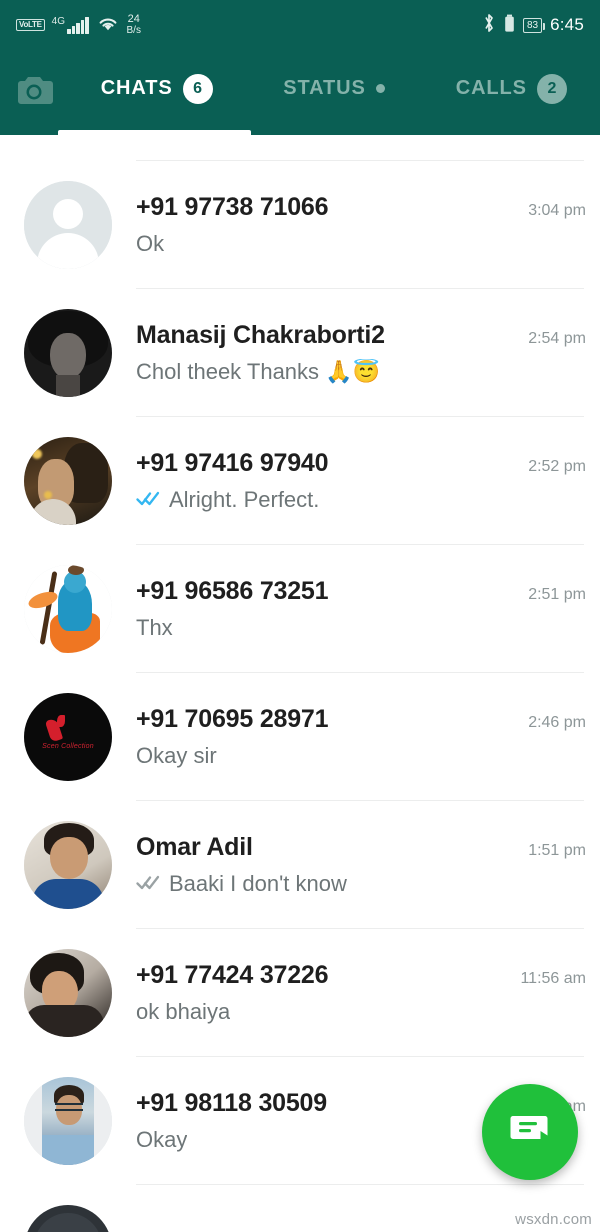  Describe the element at coordinates (30, 25) in the screenshot. I see `volte-icon: VoLTE` at that location.